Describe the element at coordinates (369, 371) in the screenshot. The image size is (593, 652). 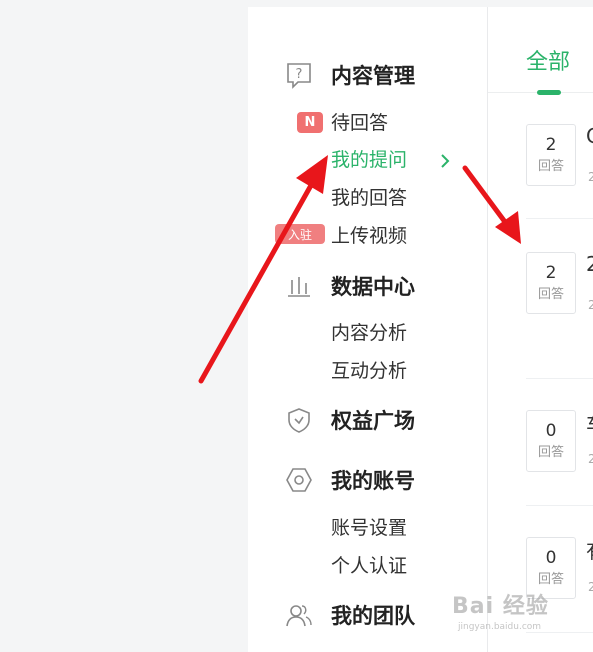
I see `sidebar-item-interaction-analysis: 互动分析` at that location.